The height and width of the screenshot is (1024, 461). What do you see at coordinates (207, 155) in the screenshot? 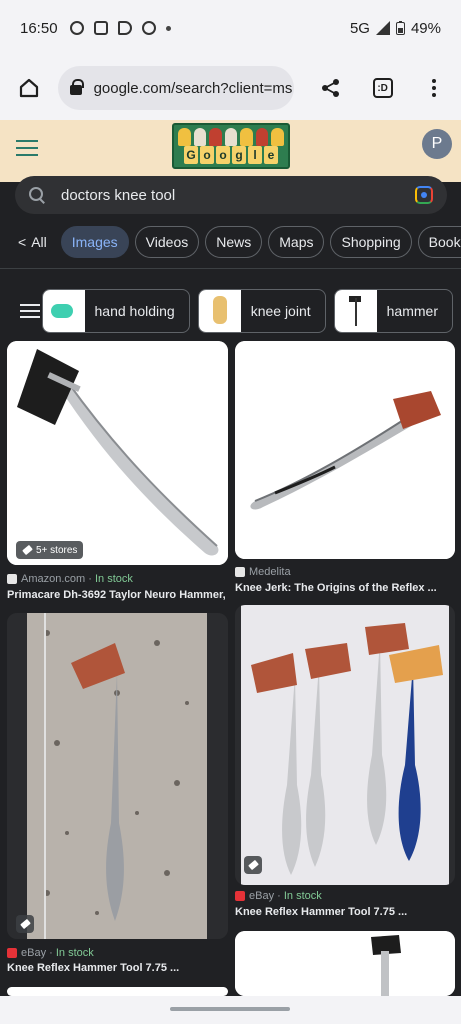
I see `doodle-letter: o` at bounding box center [207, 155].